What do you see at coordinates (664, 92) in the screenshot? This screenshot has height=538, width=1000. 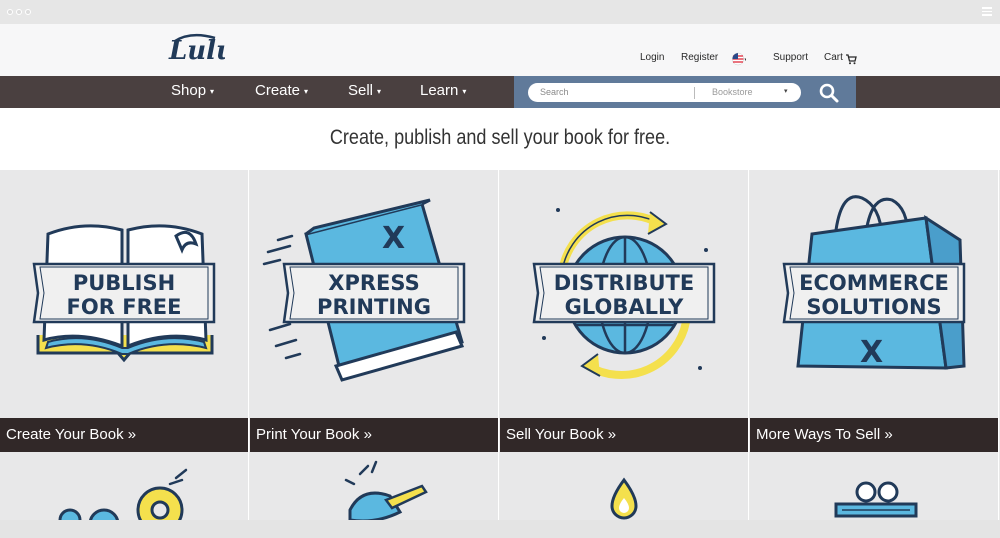 I see `search-input` at bounding box center [664, 92].